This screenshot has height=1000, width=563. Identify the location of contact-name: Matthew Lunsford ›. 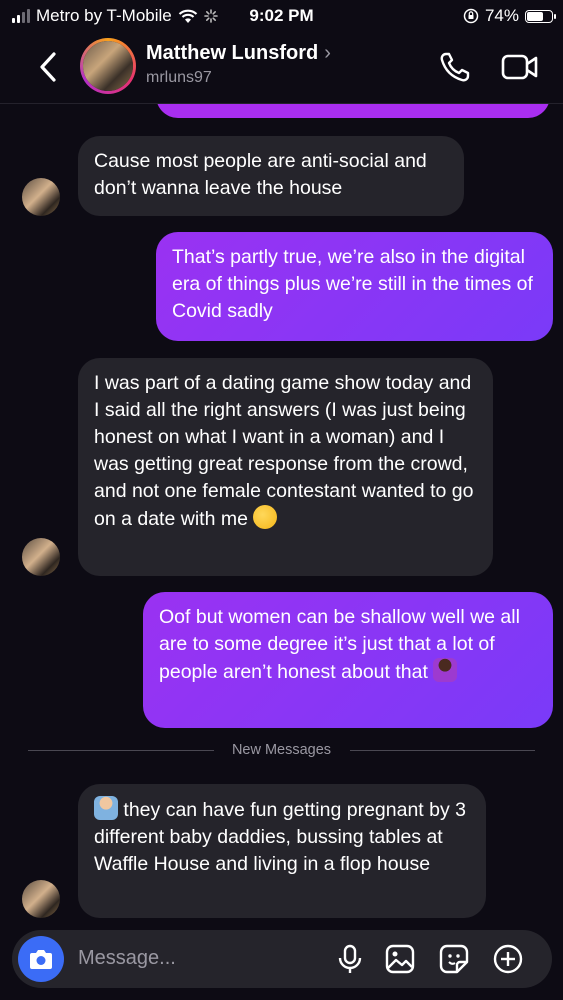
(238, 53).